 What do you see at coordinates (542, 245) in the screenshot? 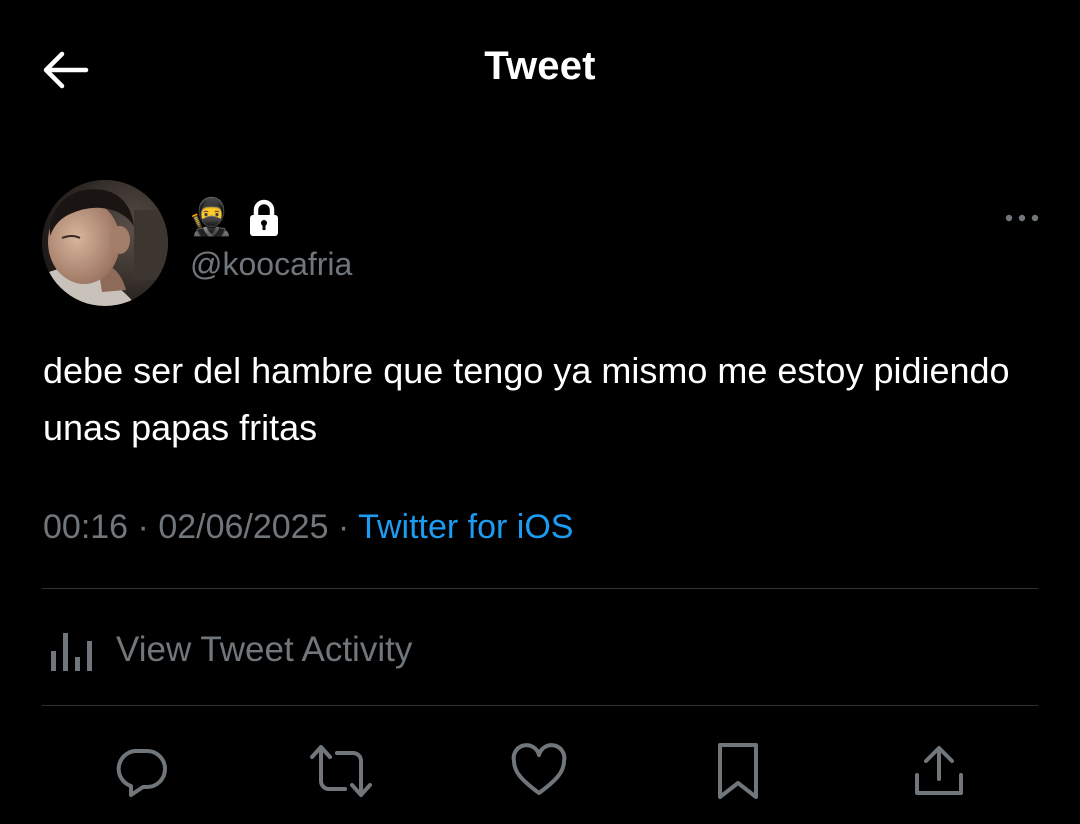
I see `tweet-author: 🥷 @koocafria` at bounding box center [542, 245].